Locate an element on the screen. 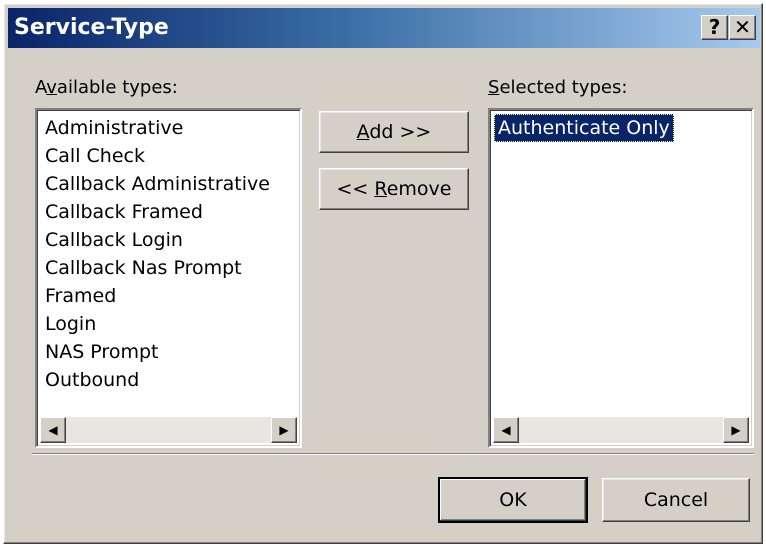 The width and height of the screenshot is (766, 547). list-item: Call Check is located at coordinates (170, 156).